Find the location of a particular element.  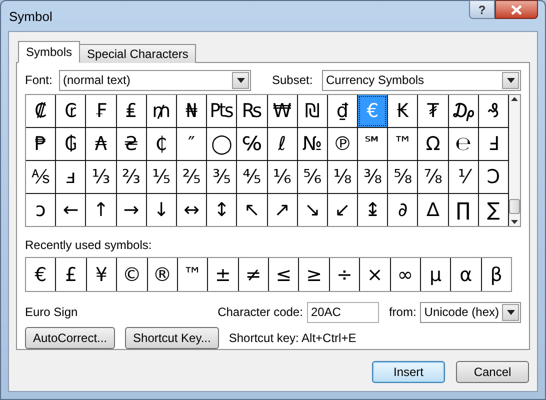

symbol-cell: ₭ is located at coordinates (403, 111).